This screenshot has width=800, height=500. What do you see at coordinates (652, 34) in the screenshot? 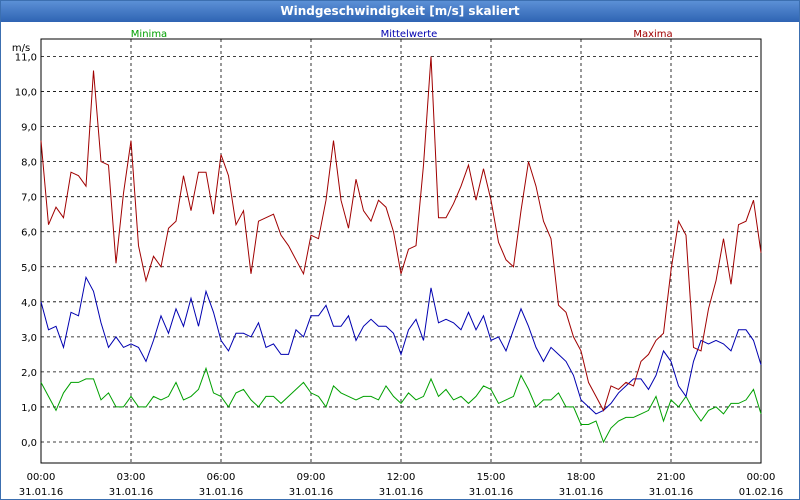
I see `legend-maxima: Maxima` at bounding box center [652, 34].